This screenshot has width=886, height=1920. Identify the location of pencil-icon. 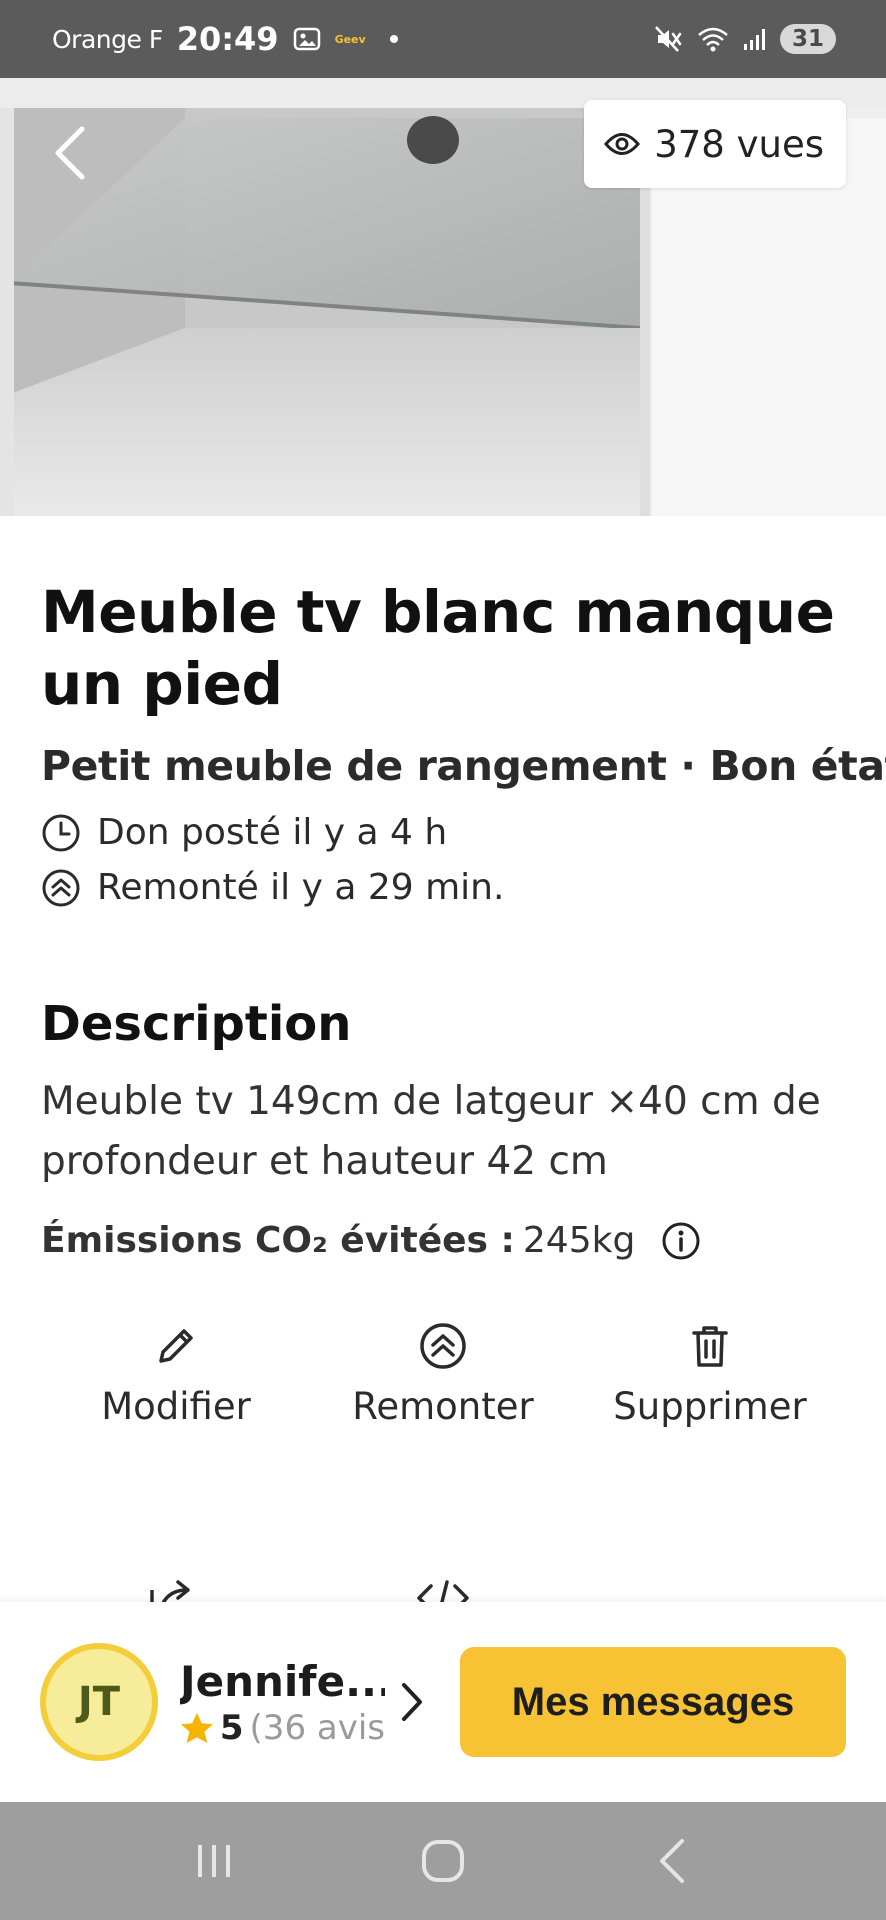
(176, 1346).